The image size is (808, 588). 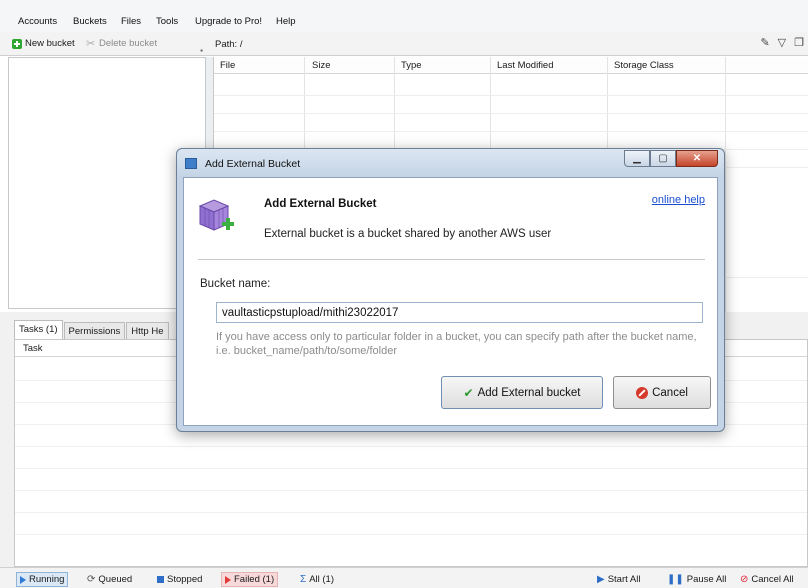 I want to click on plus-icon, so click(x=17, y=43).